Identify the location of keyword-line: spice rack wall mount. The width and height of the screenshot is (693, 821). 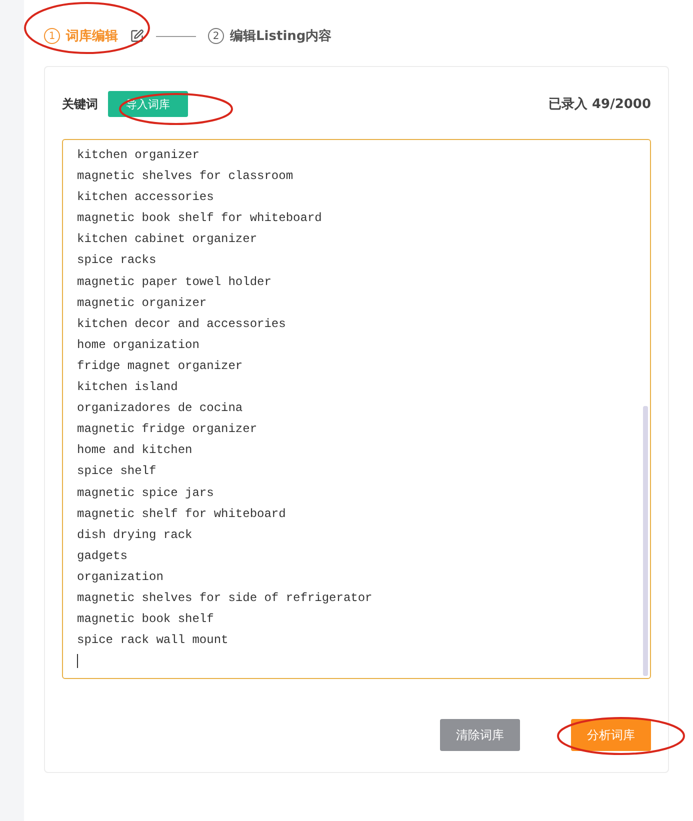
(153, 641).